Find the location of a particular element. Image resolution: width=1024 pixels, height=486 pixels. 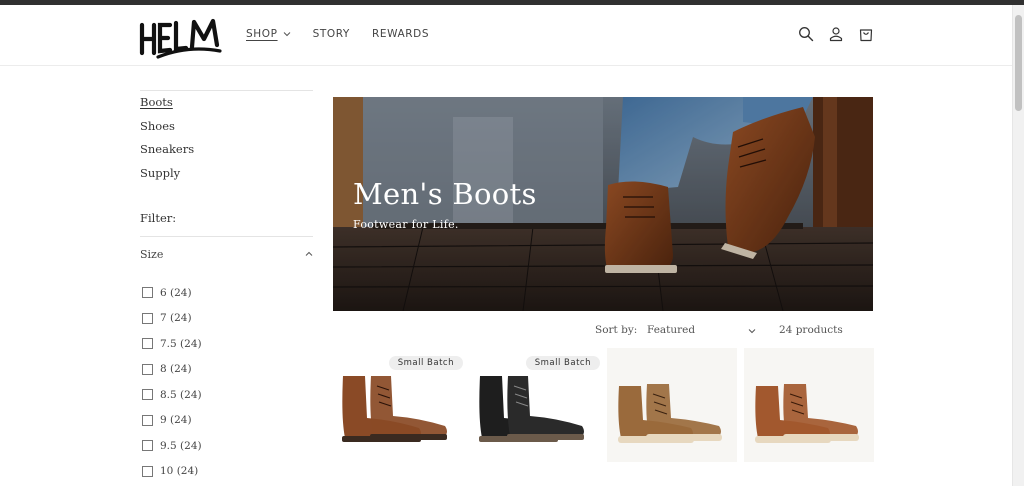

main-nav: SHOP STORY REWARDS is located at coordinates (337, 34).